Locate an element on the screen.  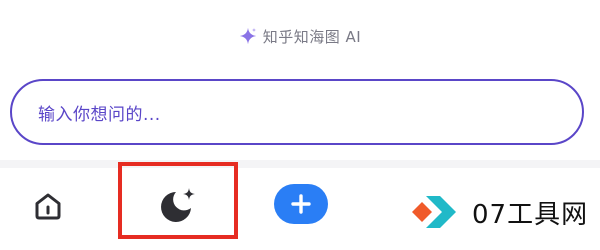
home-icon is located at coordinates (48, 206).